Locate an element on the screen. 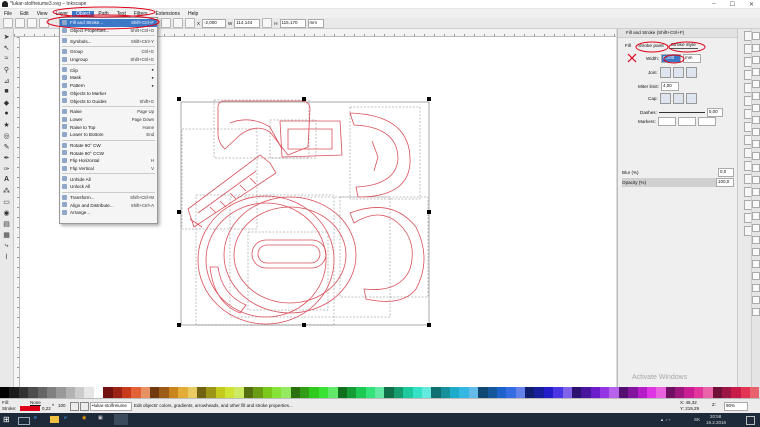  gradient-tool-icon: ▤ is located at coordinates (6, 223).